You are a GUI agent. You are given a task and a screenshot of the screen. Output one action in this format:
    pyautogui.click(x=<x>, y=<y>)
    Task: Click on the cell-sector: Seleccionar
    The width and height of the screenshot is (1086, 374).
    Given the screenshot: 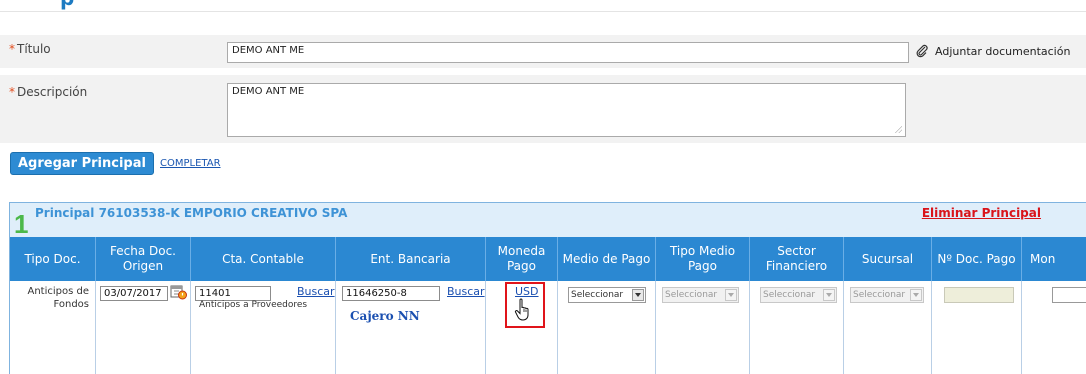 What is the action you would take?
    pyautogui.click(x=797, y=327)
    